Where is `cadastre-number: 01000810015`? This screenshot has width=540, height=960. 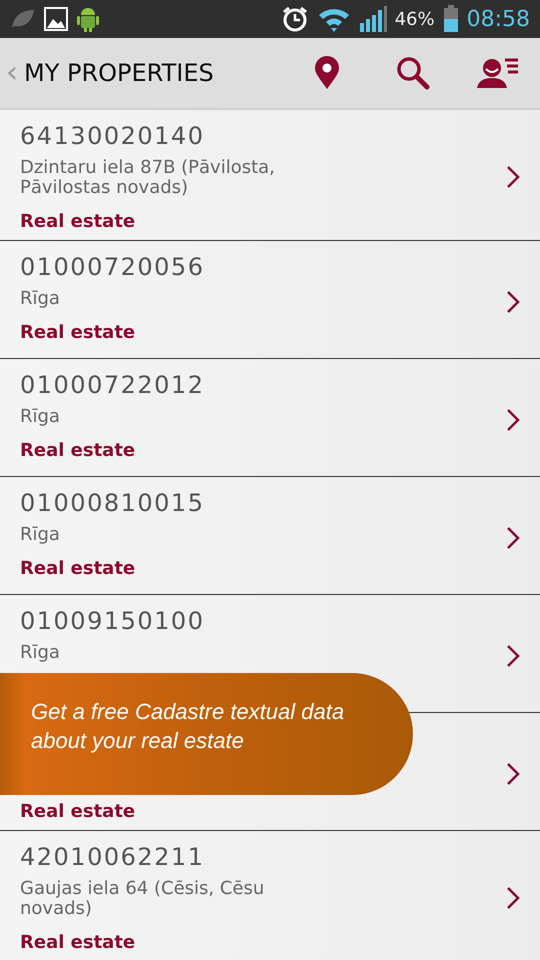
cadastre-number: 01000810015 is located at coordinates (113, 503).